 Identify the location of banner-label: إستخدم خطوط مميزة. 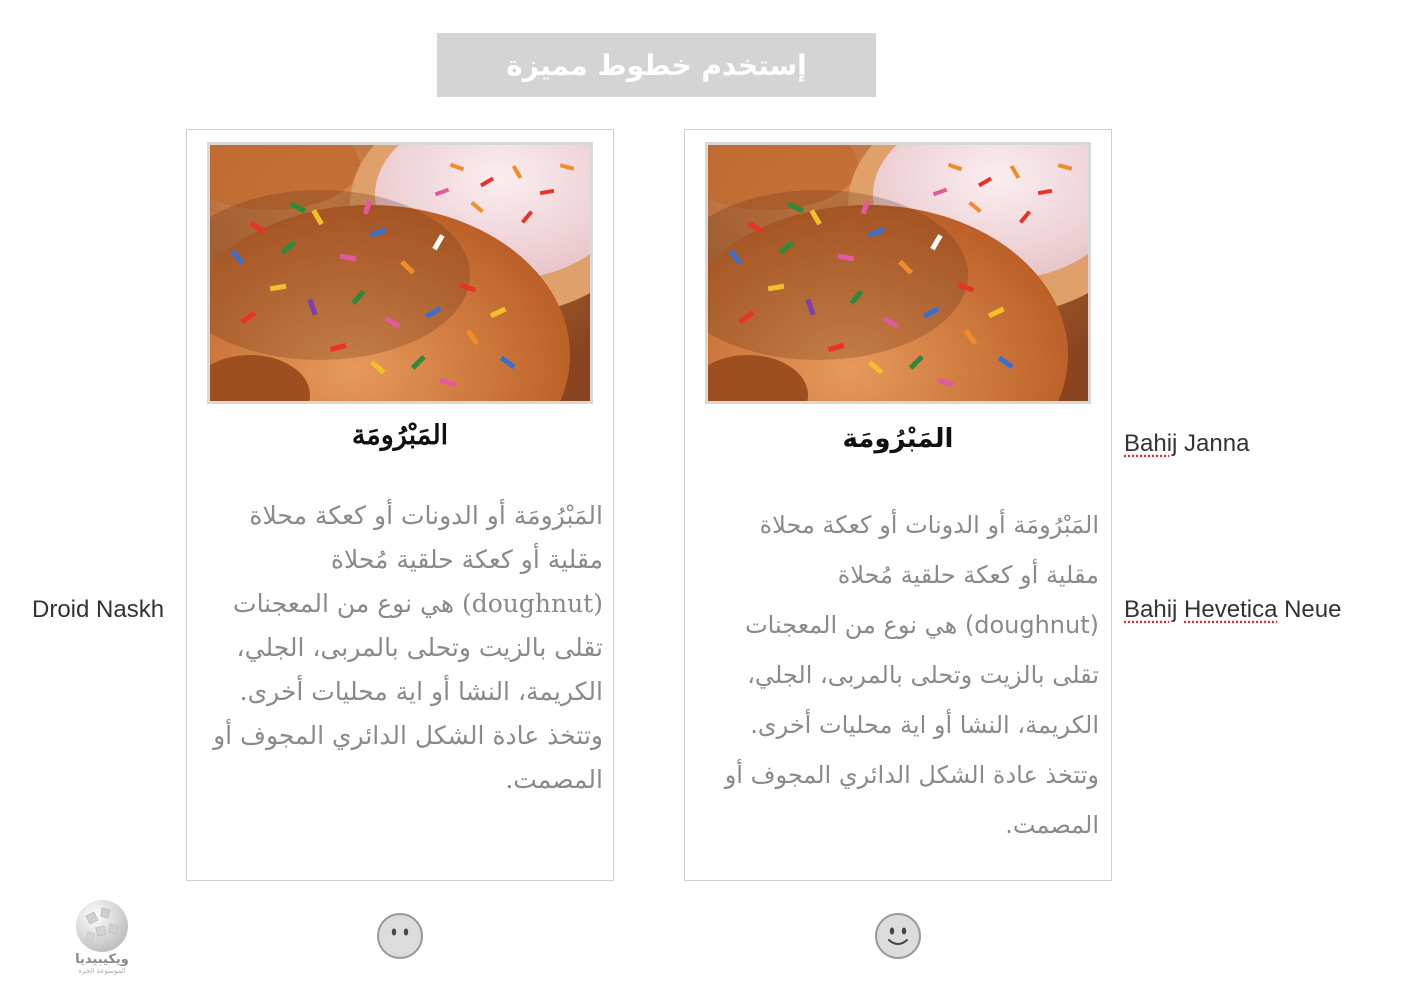
(656, 65).